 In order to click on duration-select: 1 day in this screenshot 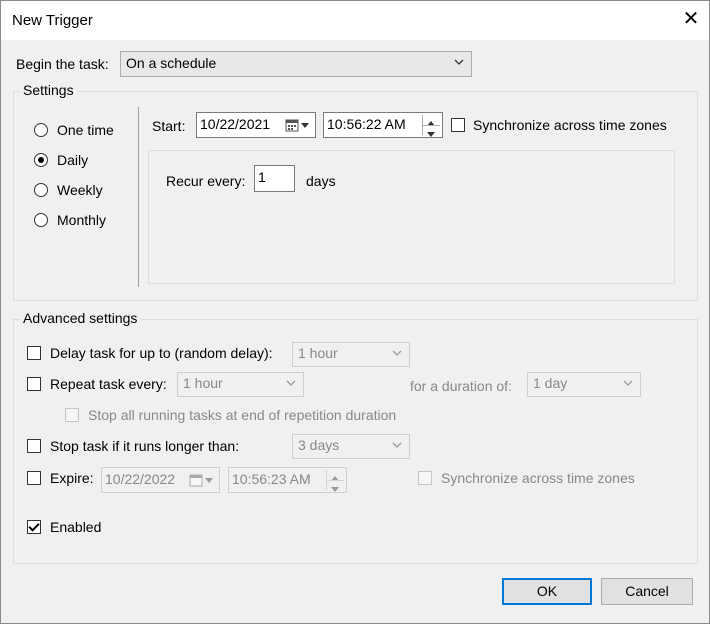, I will do `click(584, 384)`.